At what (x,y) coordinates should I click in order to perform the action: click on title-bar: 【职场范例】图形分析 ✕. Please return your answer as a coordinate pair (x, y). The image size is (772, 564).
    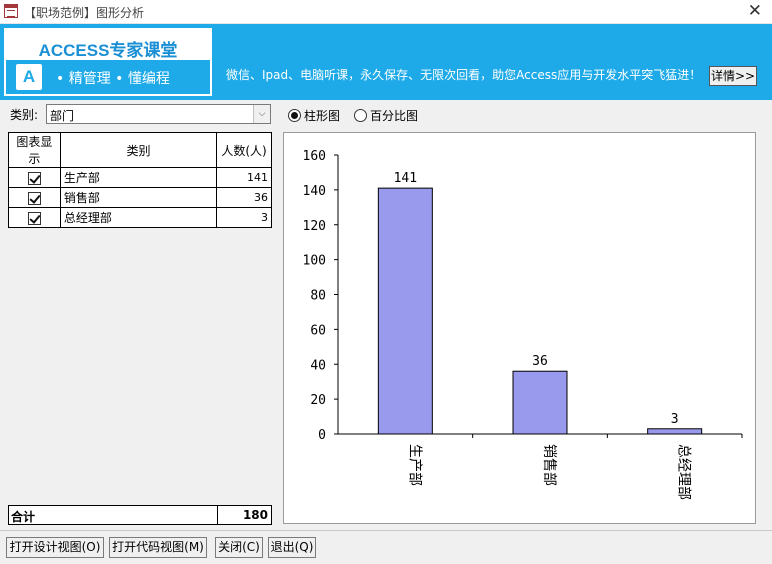
    Looking at the image, I should click on (386, 12).